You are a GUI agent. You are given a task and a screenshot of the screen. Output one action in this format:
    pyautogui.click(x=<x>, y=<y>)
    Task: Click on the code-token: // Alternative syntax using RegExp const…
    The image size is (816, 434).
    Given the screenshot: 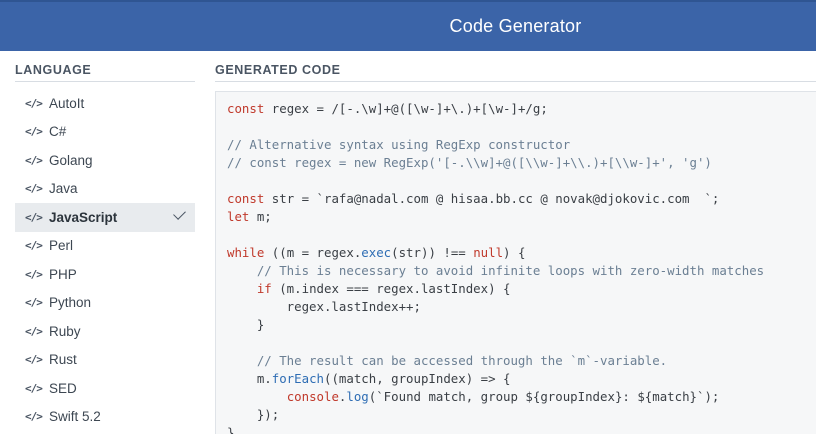 What is the action you would take?
    pyautogui.click(x=399, y=144)
    